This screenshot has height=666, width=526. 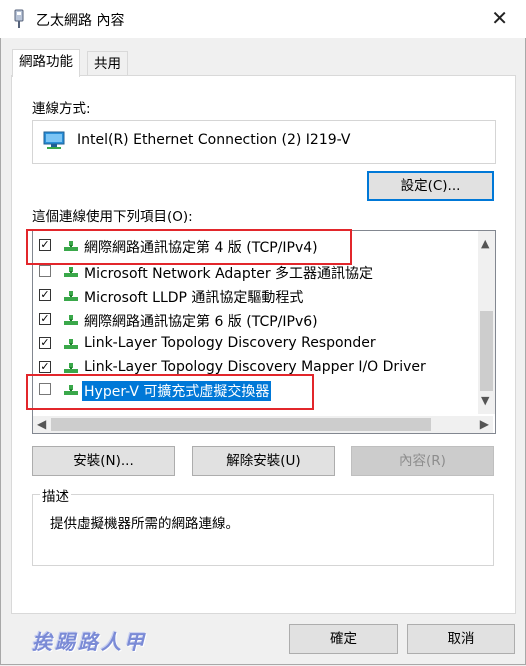 I want to click on adapter-name: Intel(R) Ethernet Connection (2) I219-V, so click(x=214, y=140).